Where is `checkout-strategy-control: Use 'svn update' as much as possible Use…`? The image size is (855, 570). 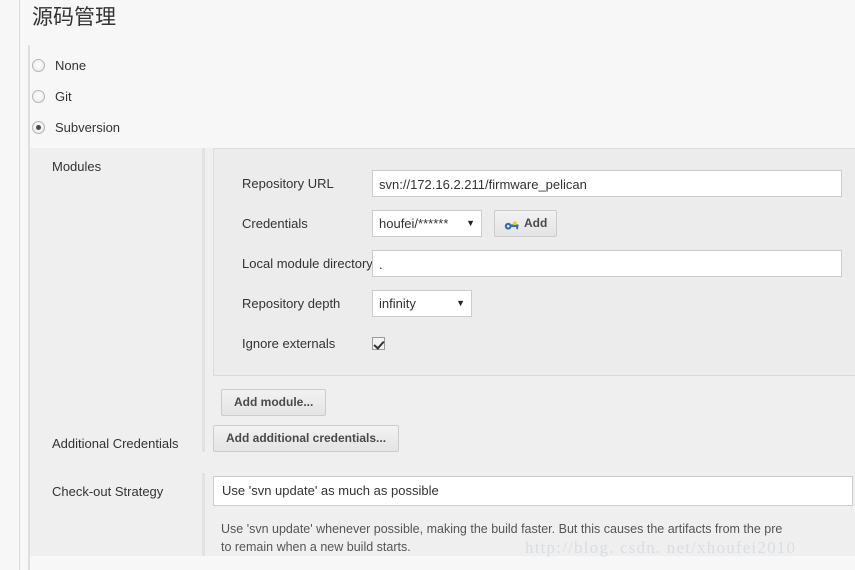 checkout-strategy-control: Use 'svn update' as much as possible Use… is located at coordinates (528, 514).